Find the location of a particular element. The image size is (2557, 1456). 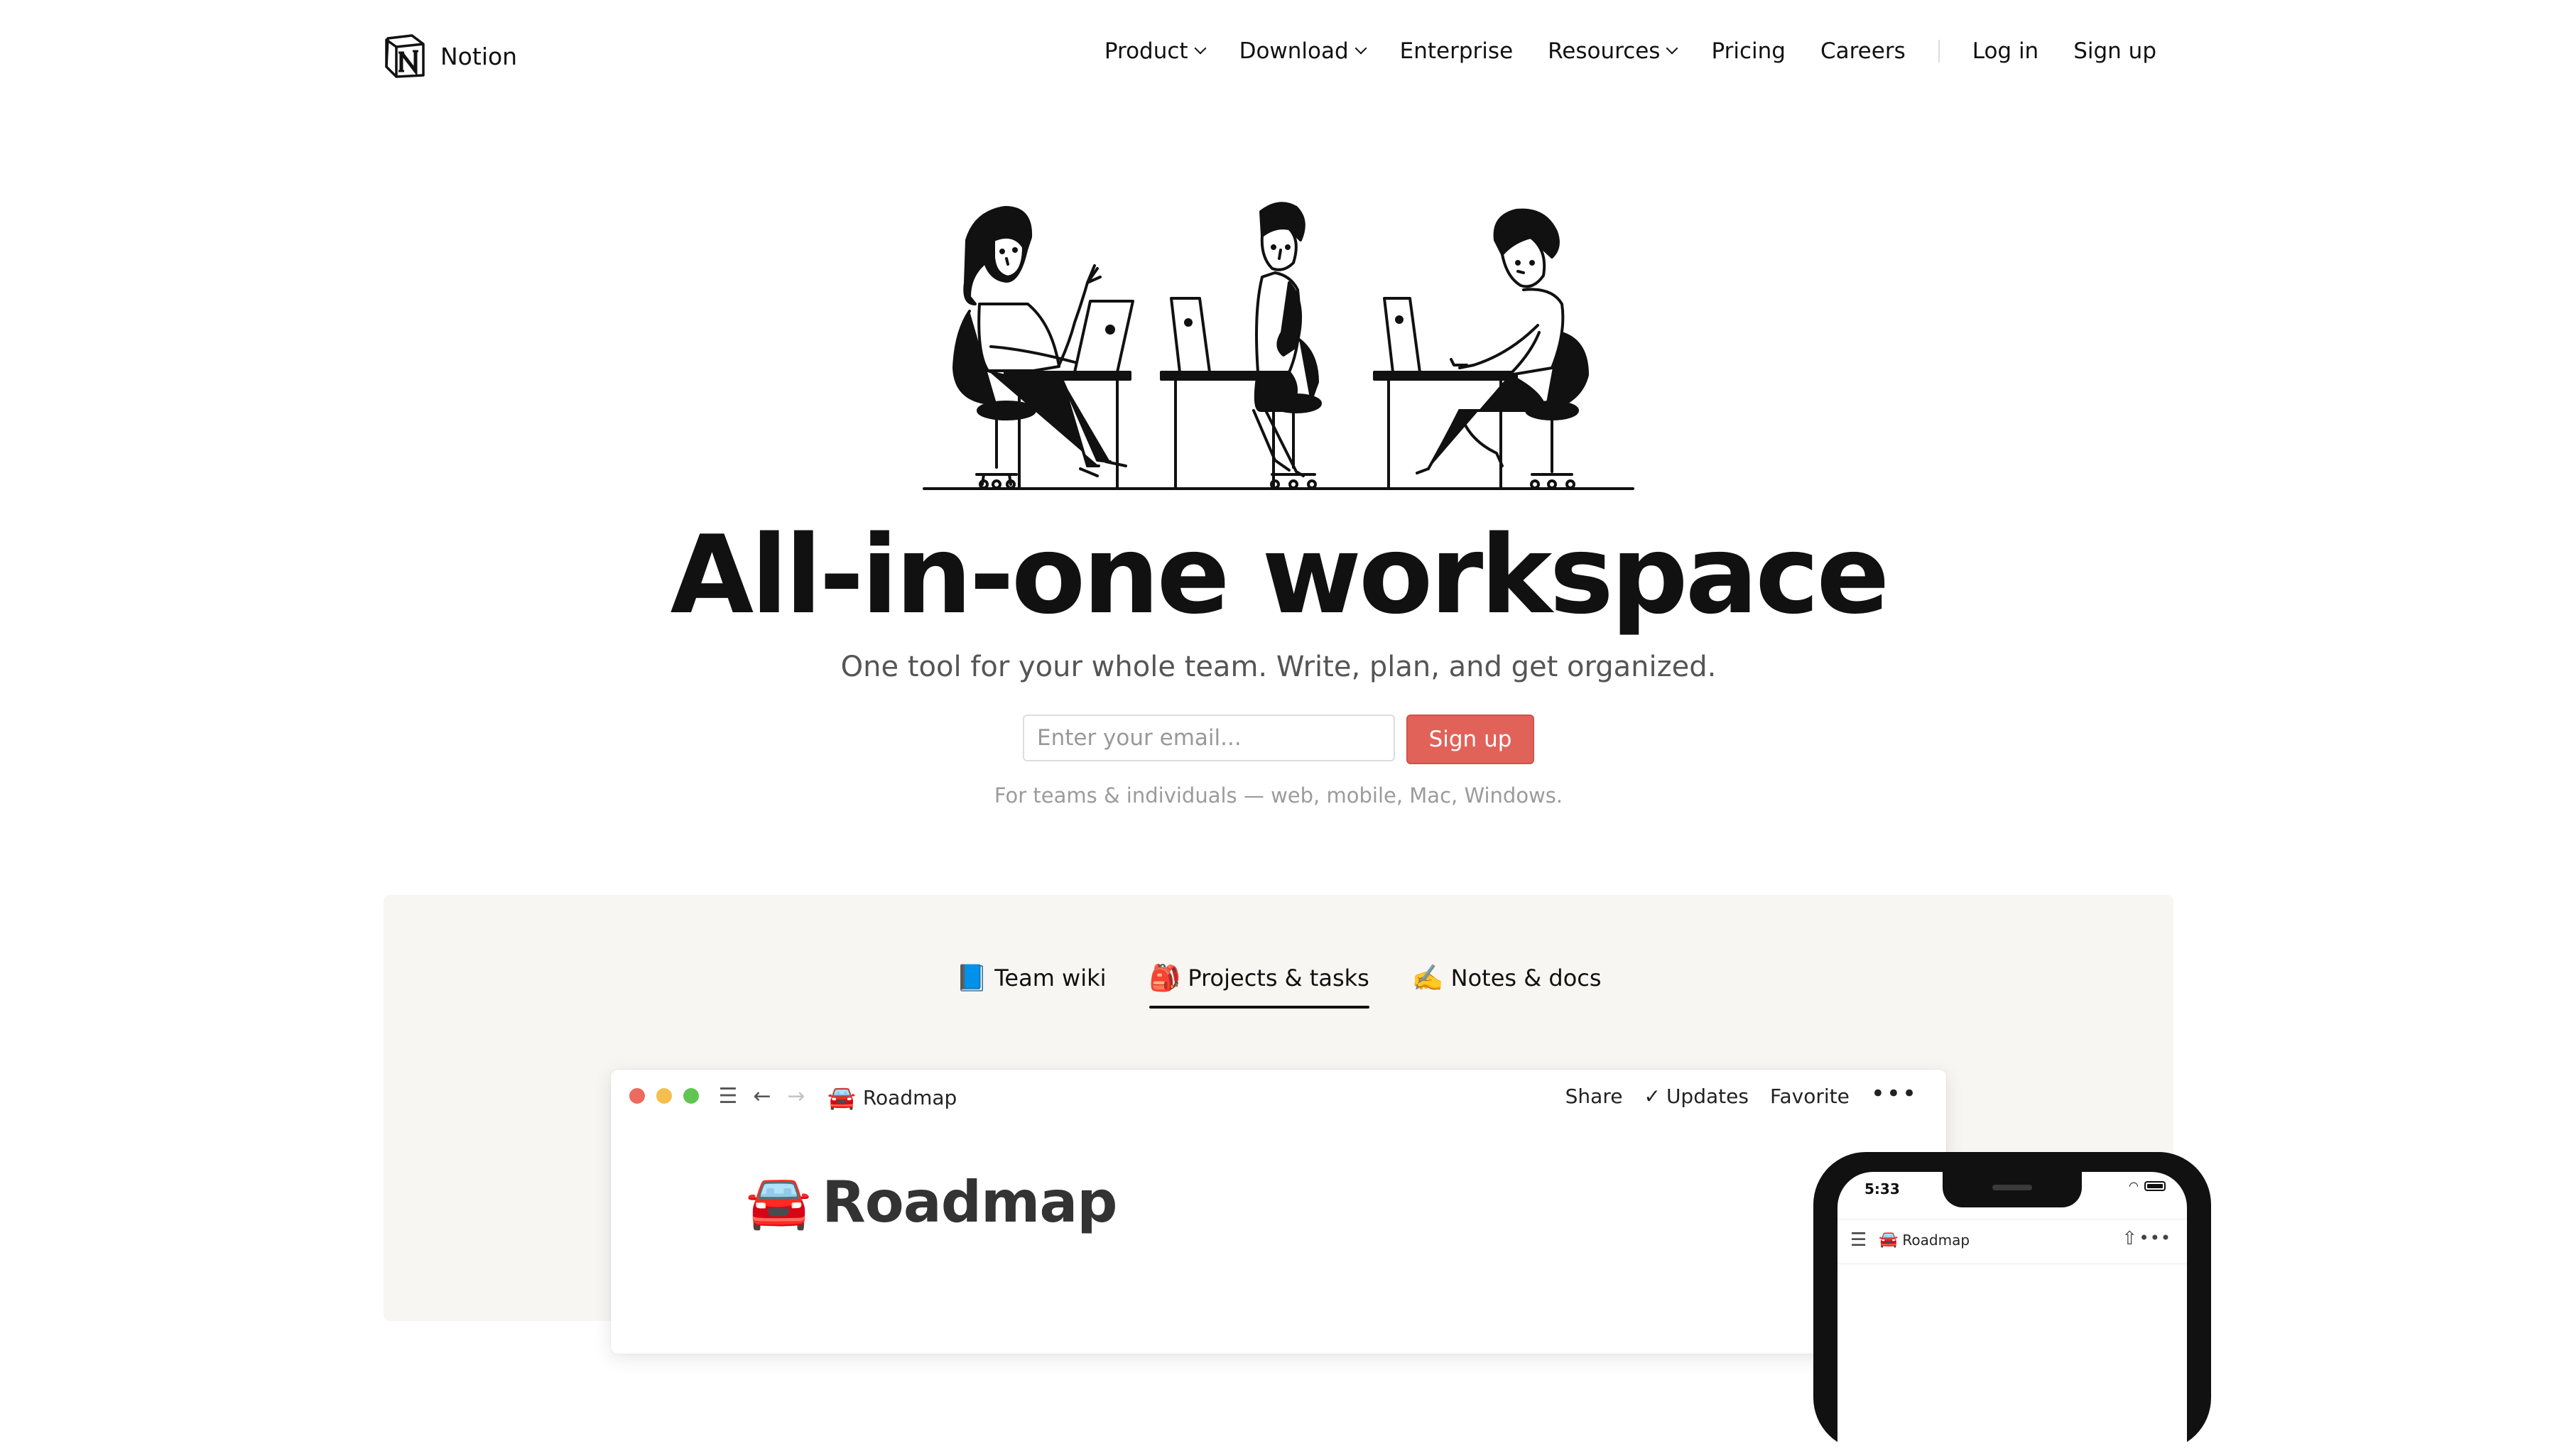

wifi-icon: ◠ is located at coordinates (2134, 1185).